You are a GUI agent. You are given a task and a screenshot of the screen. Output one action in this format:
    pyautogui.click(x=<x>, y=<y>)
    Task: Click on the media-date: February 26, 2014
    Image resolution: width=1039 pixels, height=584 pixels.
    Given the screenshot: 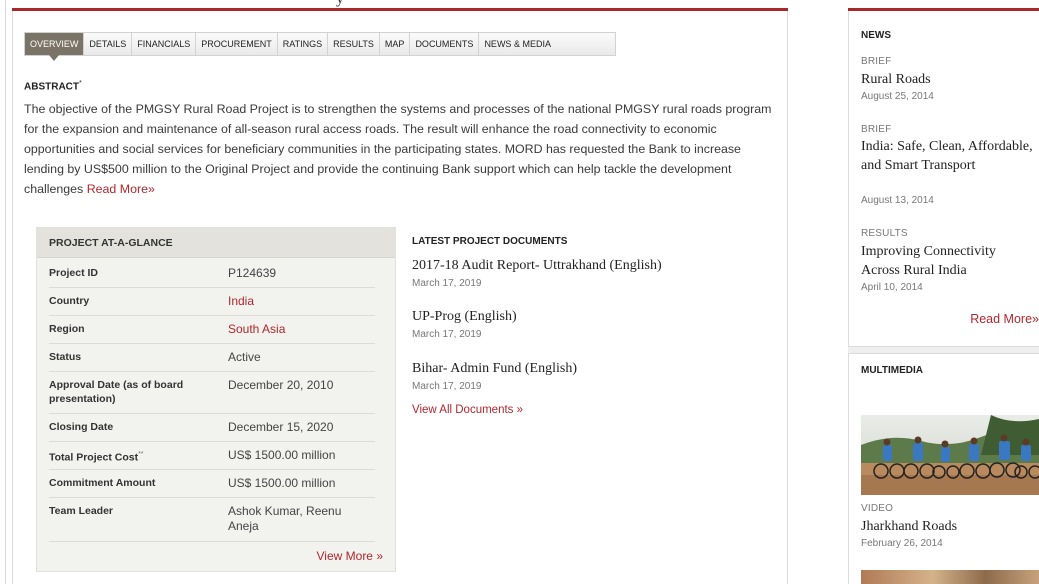 What is the action you would take?
    pyautogui.click(x=902, y=543)
    